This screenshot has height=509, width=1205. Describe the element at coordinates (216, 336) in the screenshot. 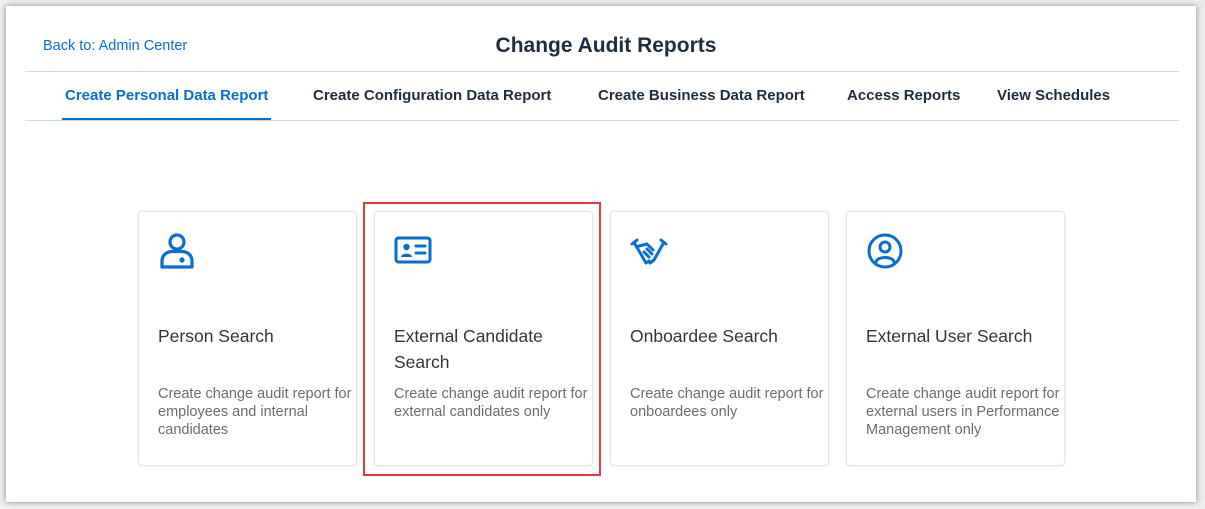

I see `card-title: Person Search` at that location.